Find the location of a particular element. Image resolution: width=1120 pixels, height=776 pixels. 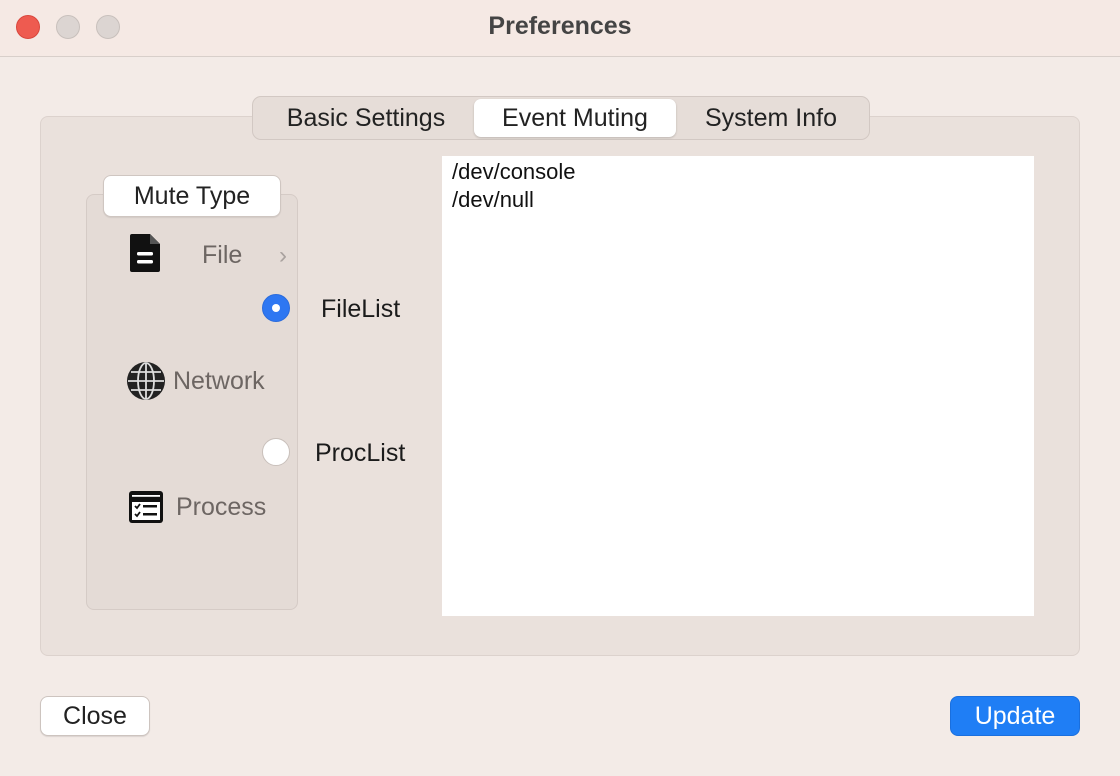

mute-type-group is located at coordinates (192, 402).